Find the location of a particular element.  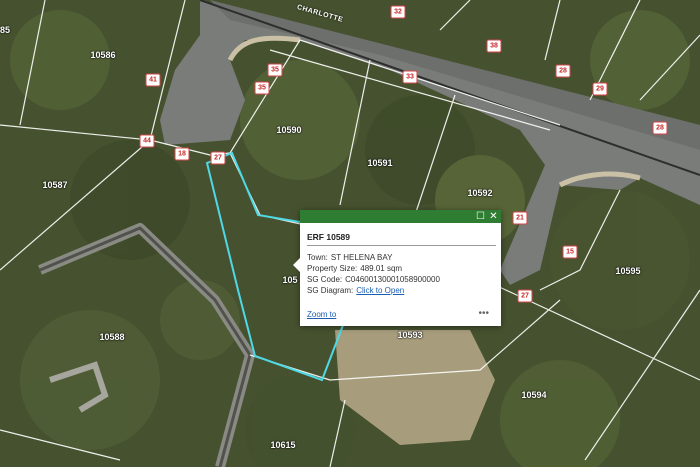

boundary-length-label: 29 is located at coordinates (600, 89).